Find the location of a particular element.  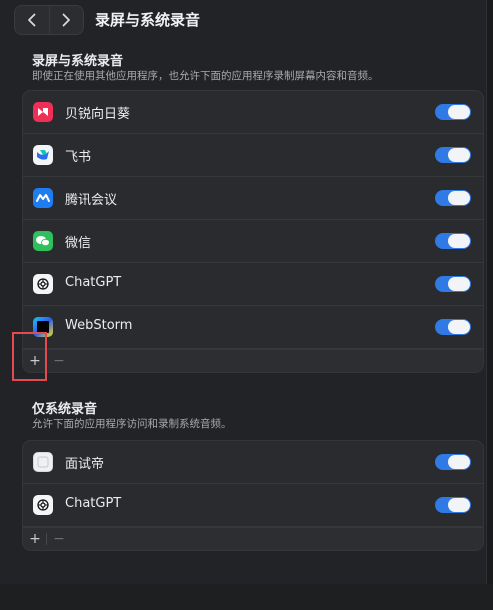

page-title: 录屏与系统录音 is located at coordinates (148, 20).